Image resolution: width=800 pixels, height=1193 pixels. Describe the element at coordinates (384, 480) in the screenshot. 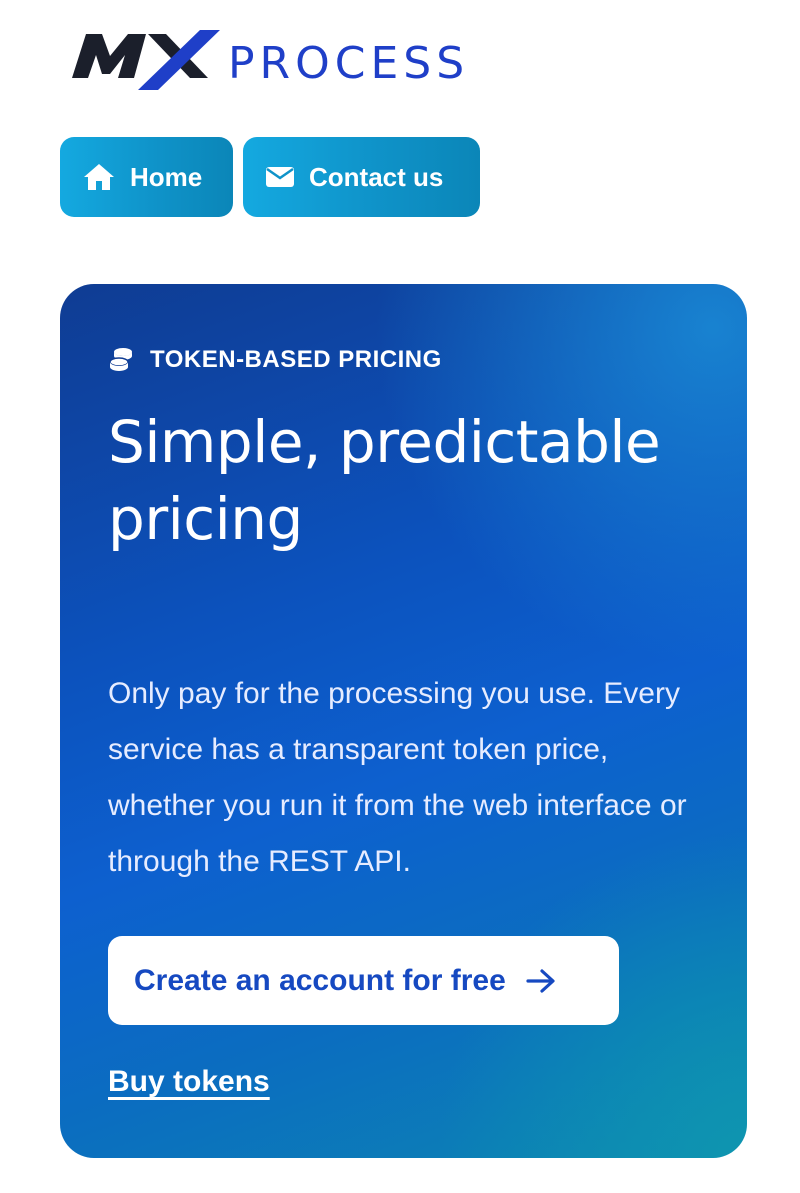

I see `hero-headline: Simple, predictable pricing` at that location.